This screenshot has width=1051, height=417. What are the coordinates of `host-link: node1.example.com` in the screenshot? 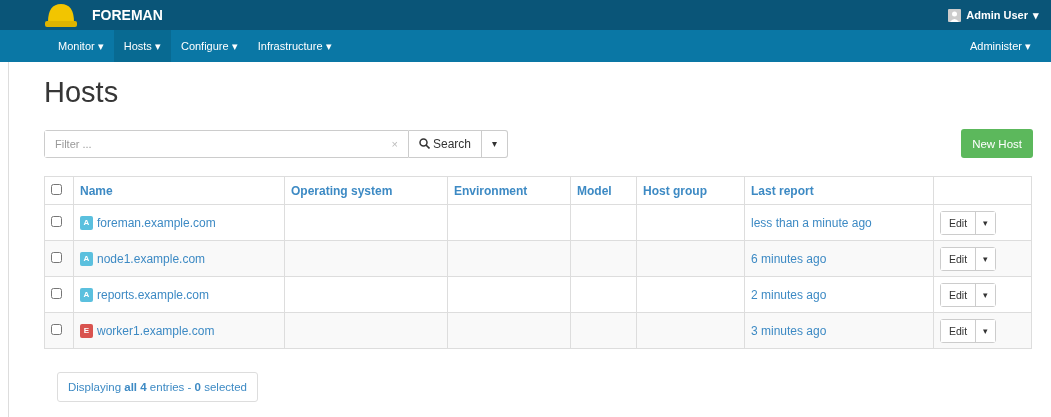 It's located at (151, 258).